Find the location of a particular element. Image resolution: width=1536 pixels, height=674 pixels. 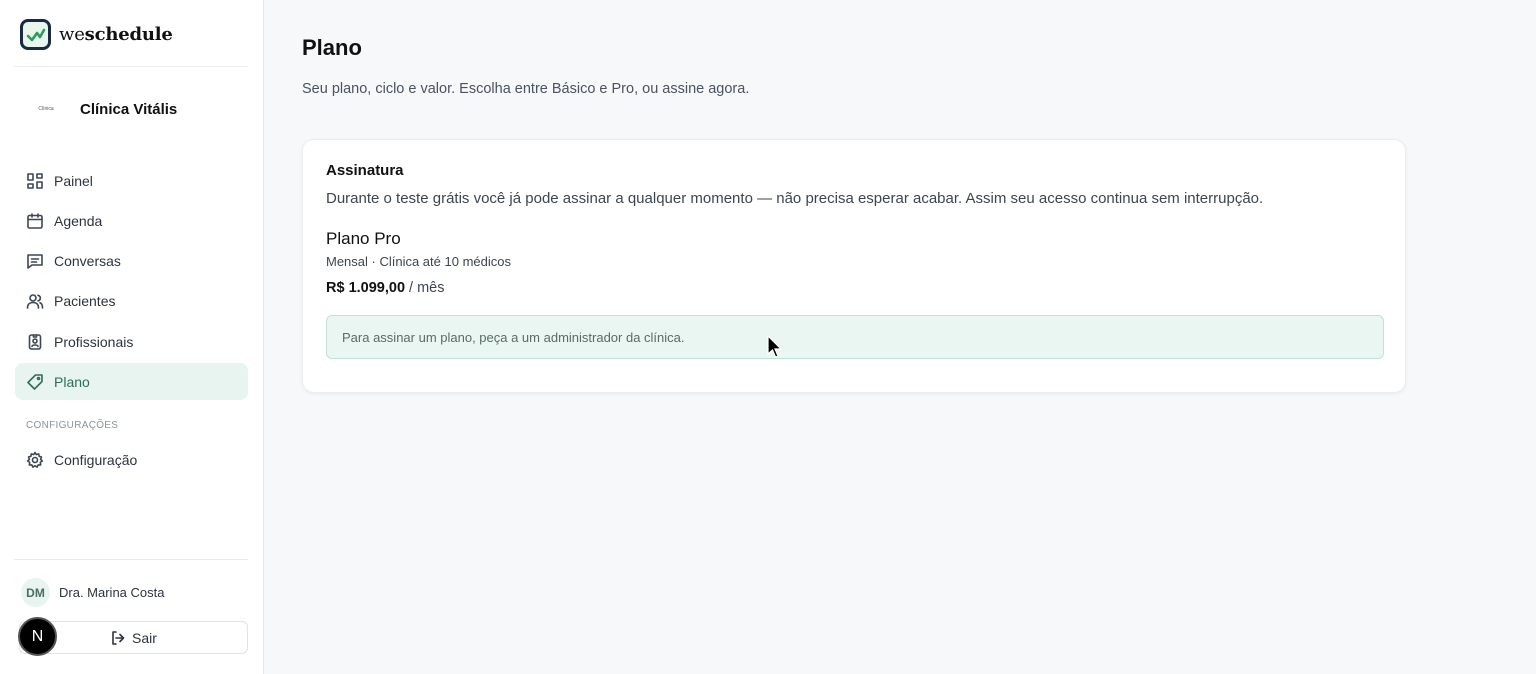

plan-name: Plano Pro is located at coordinates (363, 238).